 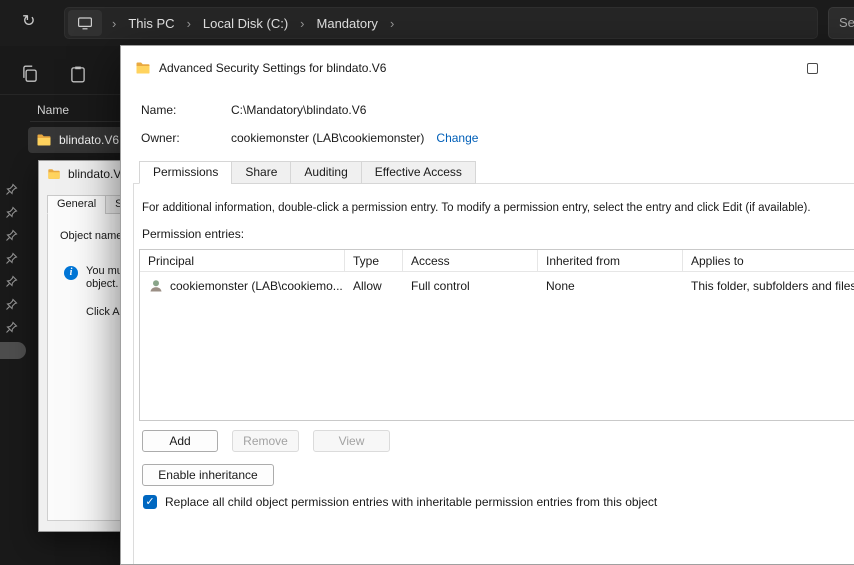 What do you see at coordinates (93, 236) in the screenshot?
I see `object-name-label: Object name:` at bounding box center [93, 236].